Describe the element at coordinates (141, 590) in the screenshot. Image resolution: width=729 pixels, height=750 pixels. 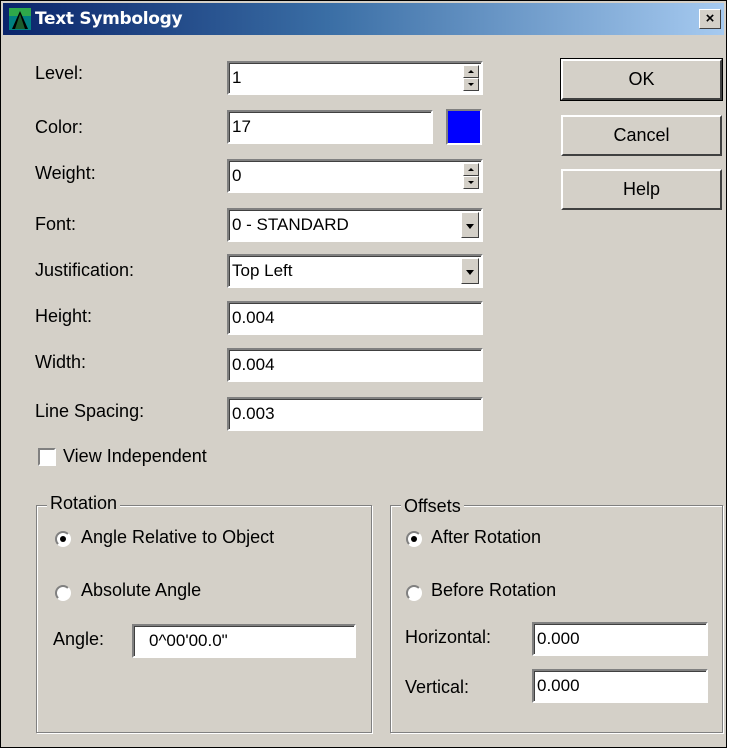
I see `absolute-angle-label: Absolute Angle` at that location.